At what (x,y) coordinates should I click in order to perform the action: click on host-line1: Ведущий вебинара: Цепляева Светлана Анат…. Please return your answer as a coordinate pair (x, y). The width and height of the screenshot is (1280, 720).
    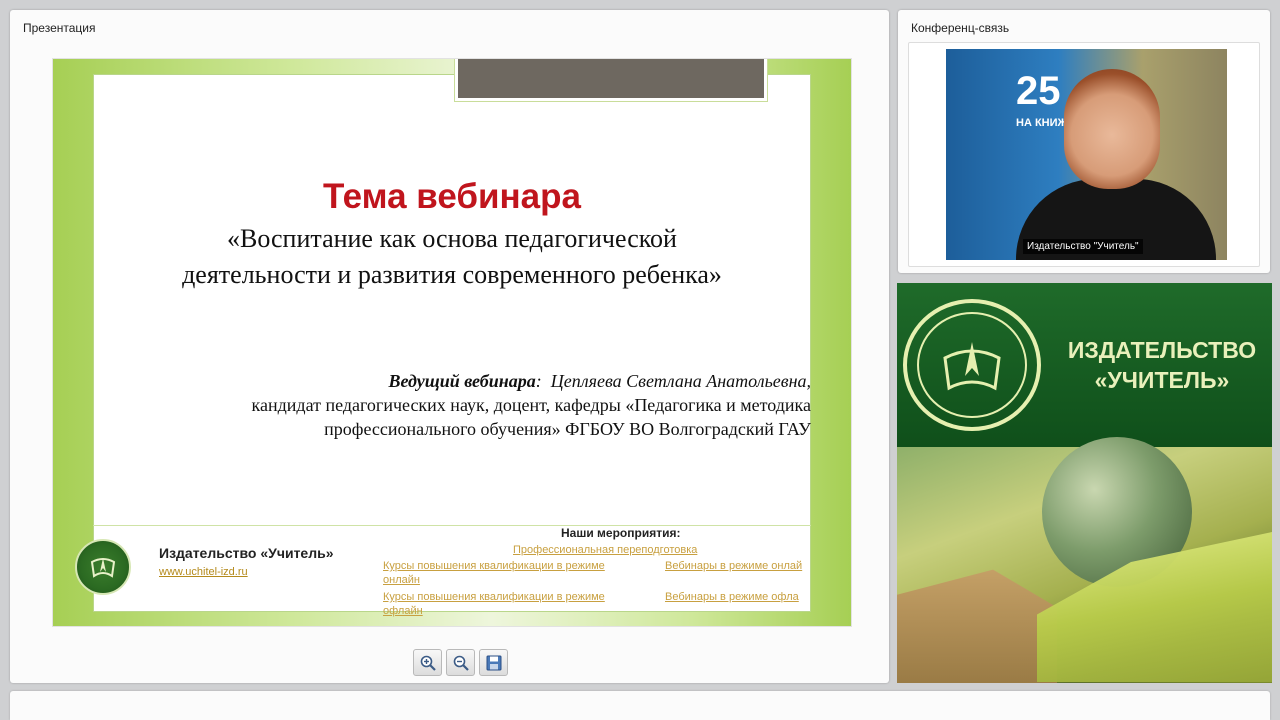
    Looking at the image, I should click on (599, 381).